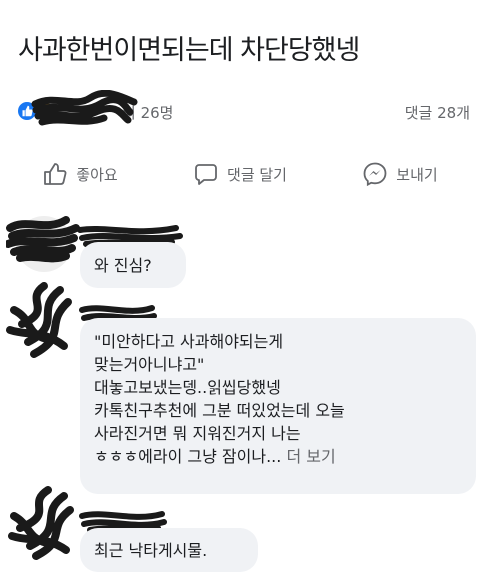  I want to click on comment-text-line: 사라진거면 뭐 지워진거지 나는, so click(197, 433).